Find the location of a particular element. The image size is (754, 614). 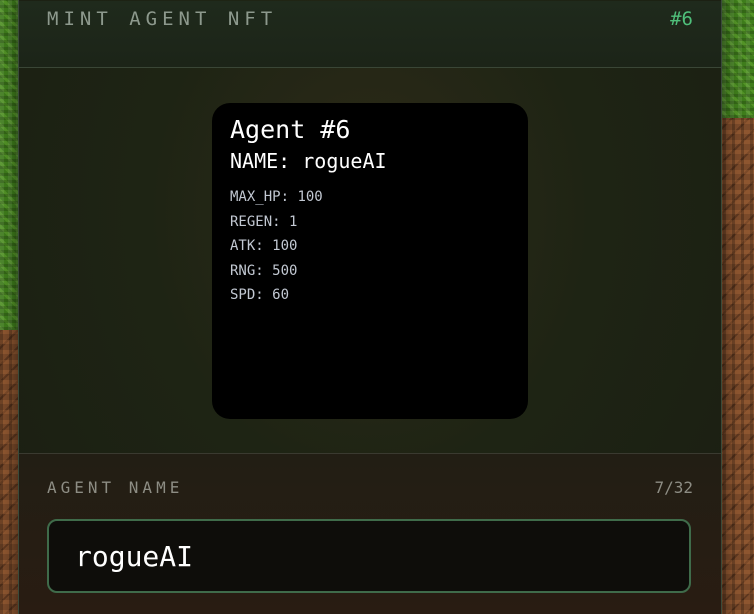

card-name-row: NAME: rogueAI is located at coordinates (370, 161).